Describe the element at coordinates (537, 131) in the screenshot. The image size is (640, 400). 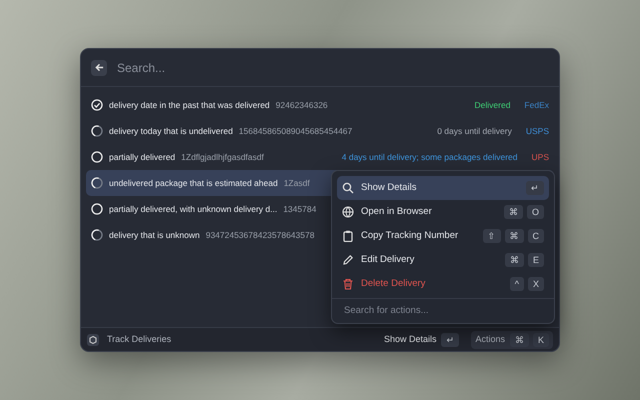
I see `carrier-label: USPS` at that location.